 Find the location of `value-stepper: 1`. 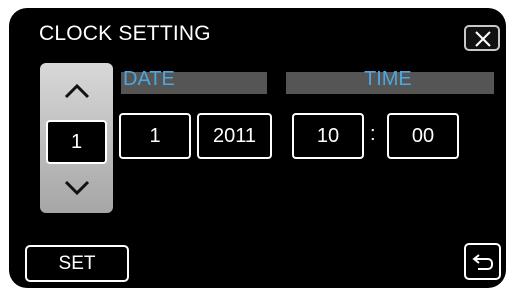

value-stepper: 1 is located at coordinates (76, 138).